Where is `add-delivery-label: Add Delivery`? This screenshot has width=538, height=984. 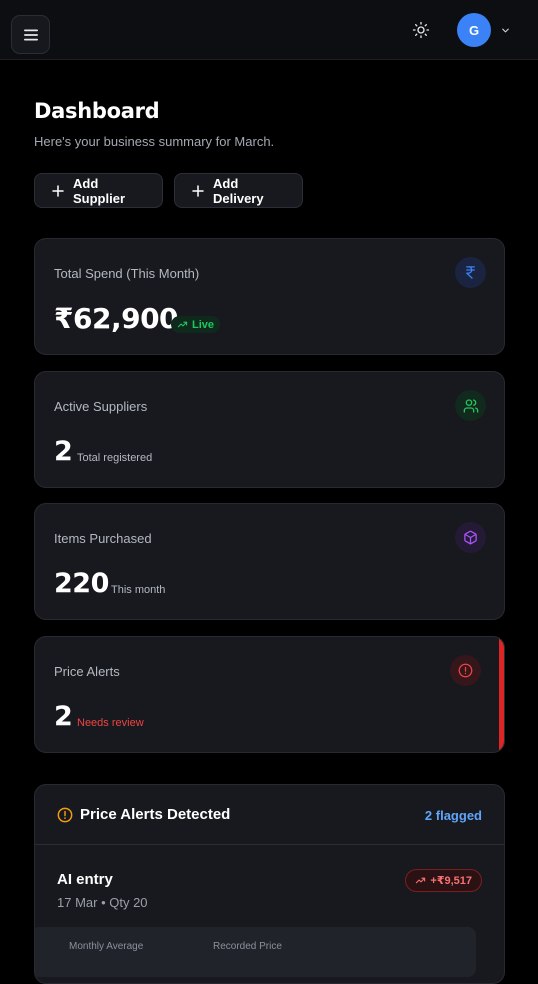
add-delivery-label: Add Delivery is located at coordinates (238, 190).